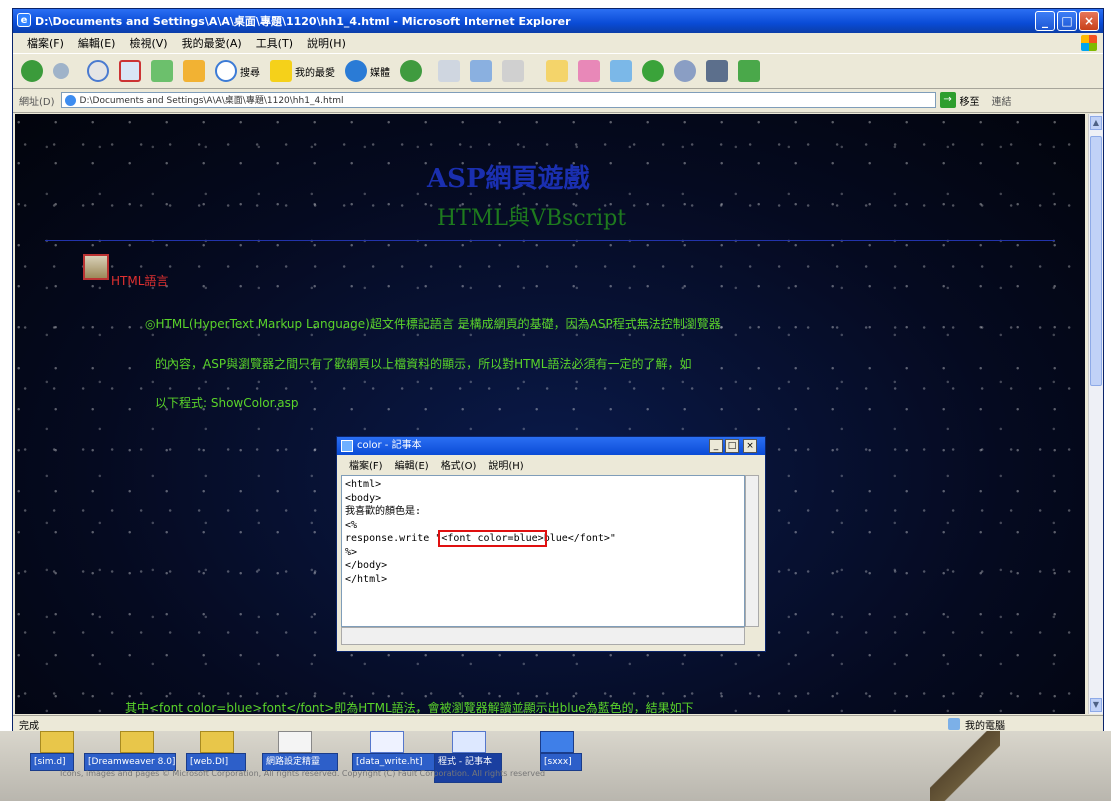 The height and width of the screenshot is (801, 1111). Describe the element at coordinates (412, 464) in the screenshot. I see `notepad-menu-edit: 編輯(E)` at that location.